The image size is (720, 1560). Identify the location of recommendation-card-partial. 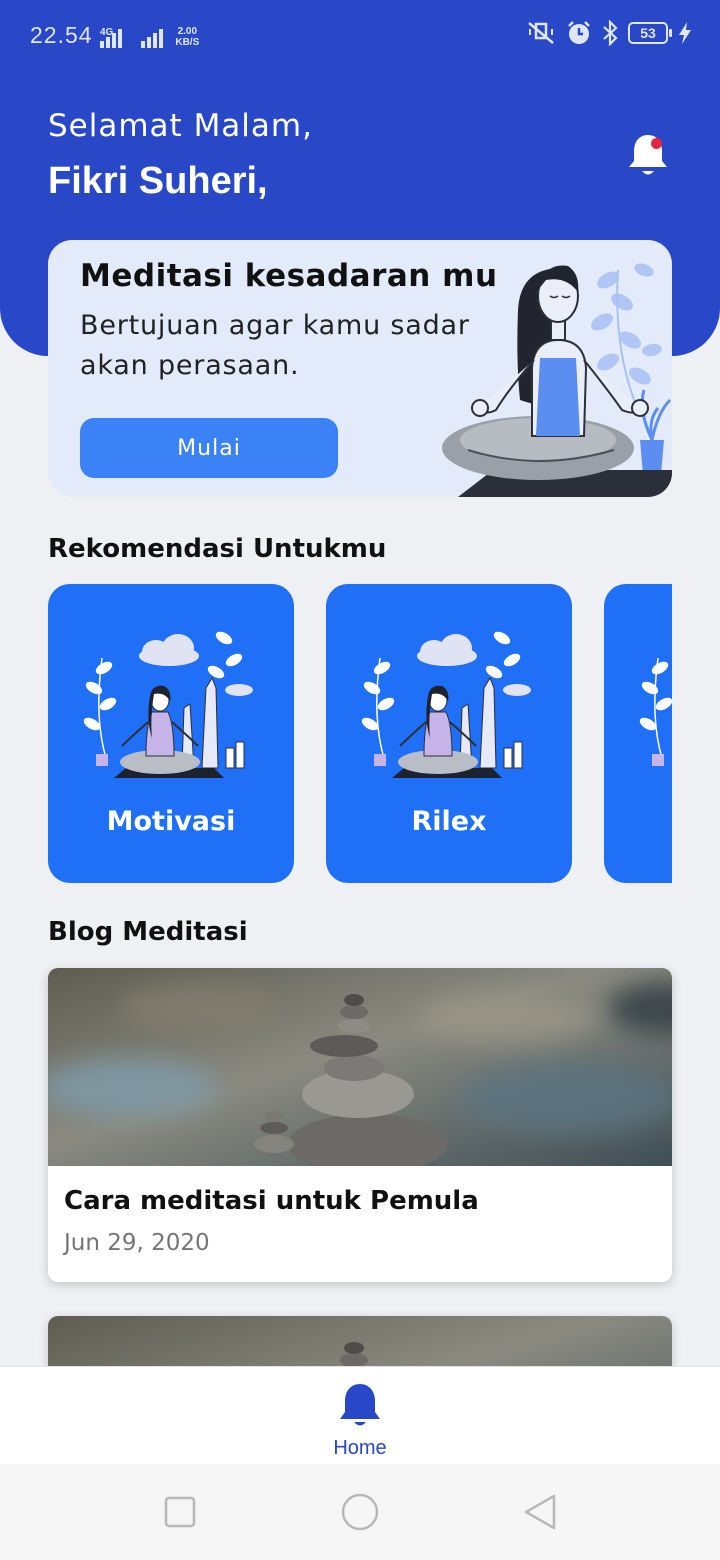
(638, 733).